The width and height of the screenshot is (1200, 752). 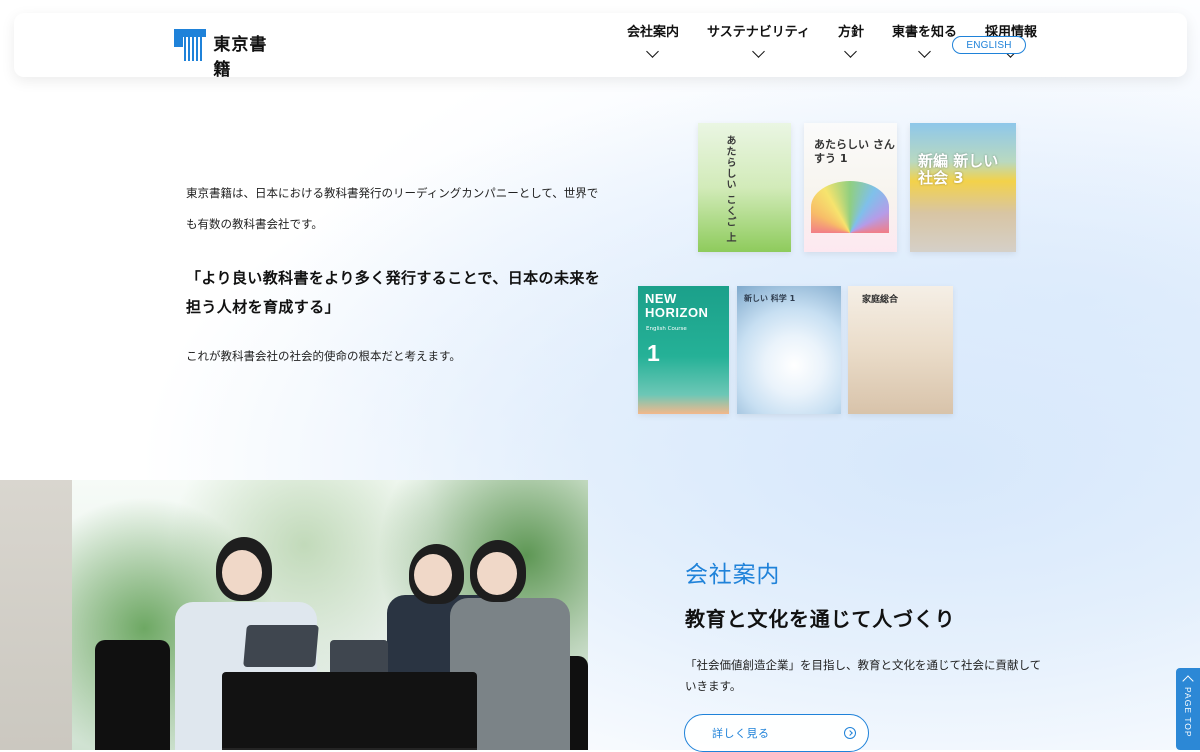 I want to click on site-header: 東京書籍 会社案内 サステナビリティ 方針 東書を知る 採用情報 ENGLISH, so click(x=600, y=46).